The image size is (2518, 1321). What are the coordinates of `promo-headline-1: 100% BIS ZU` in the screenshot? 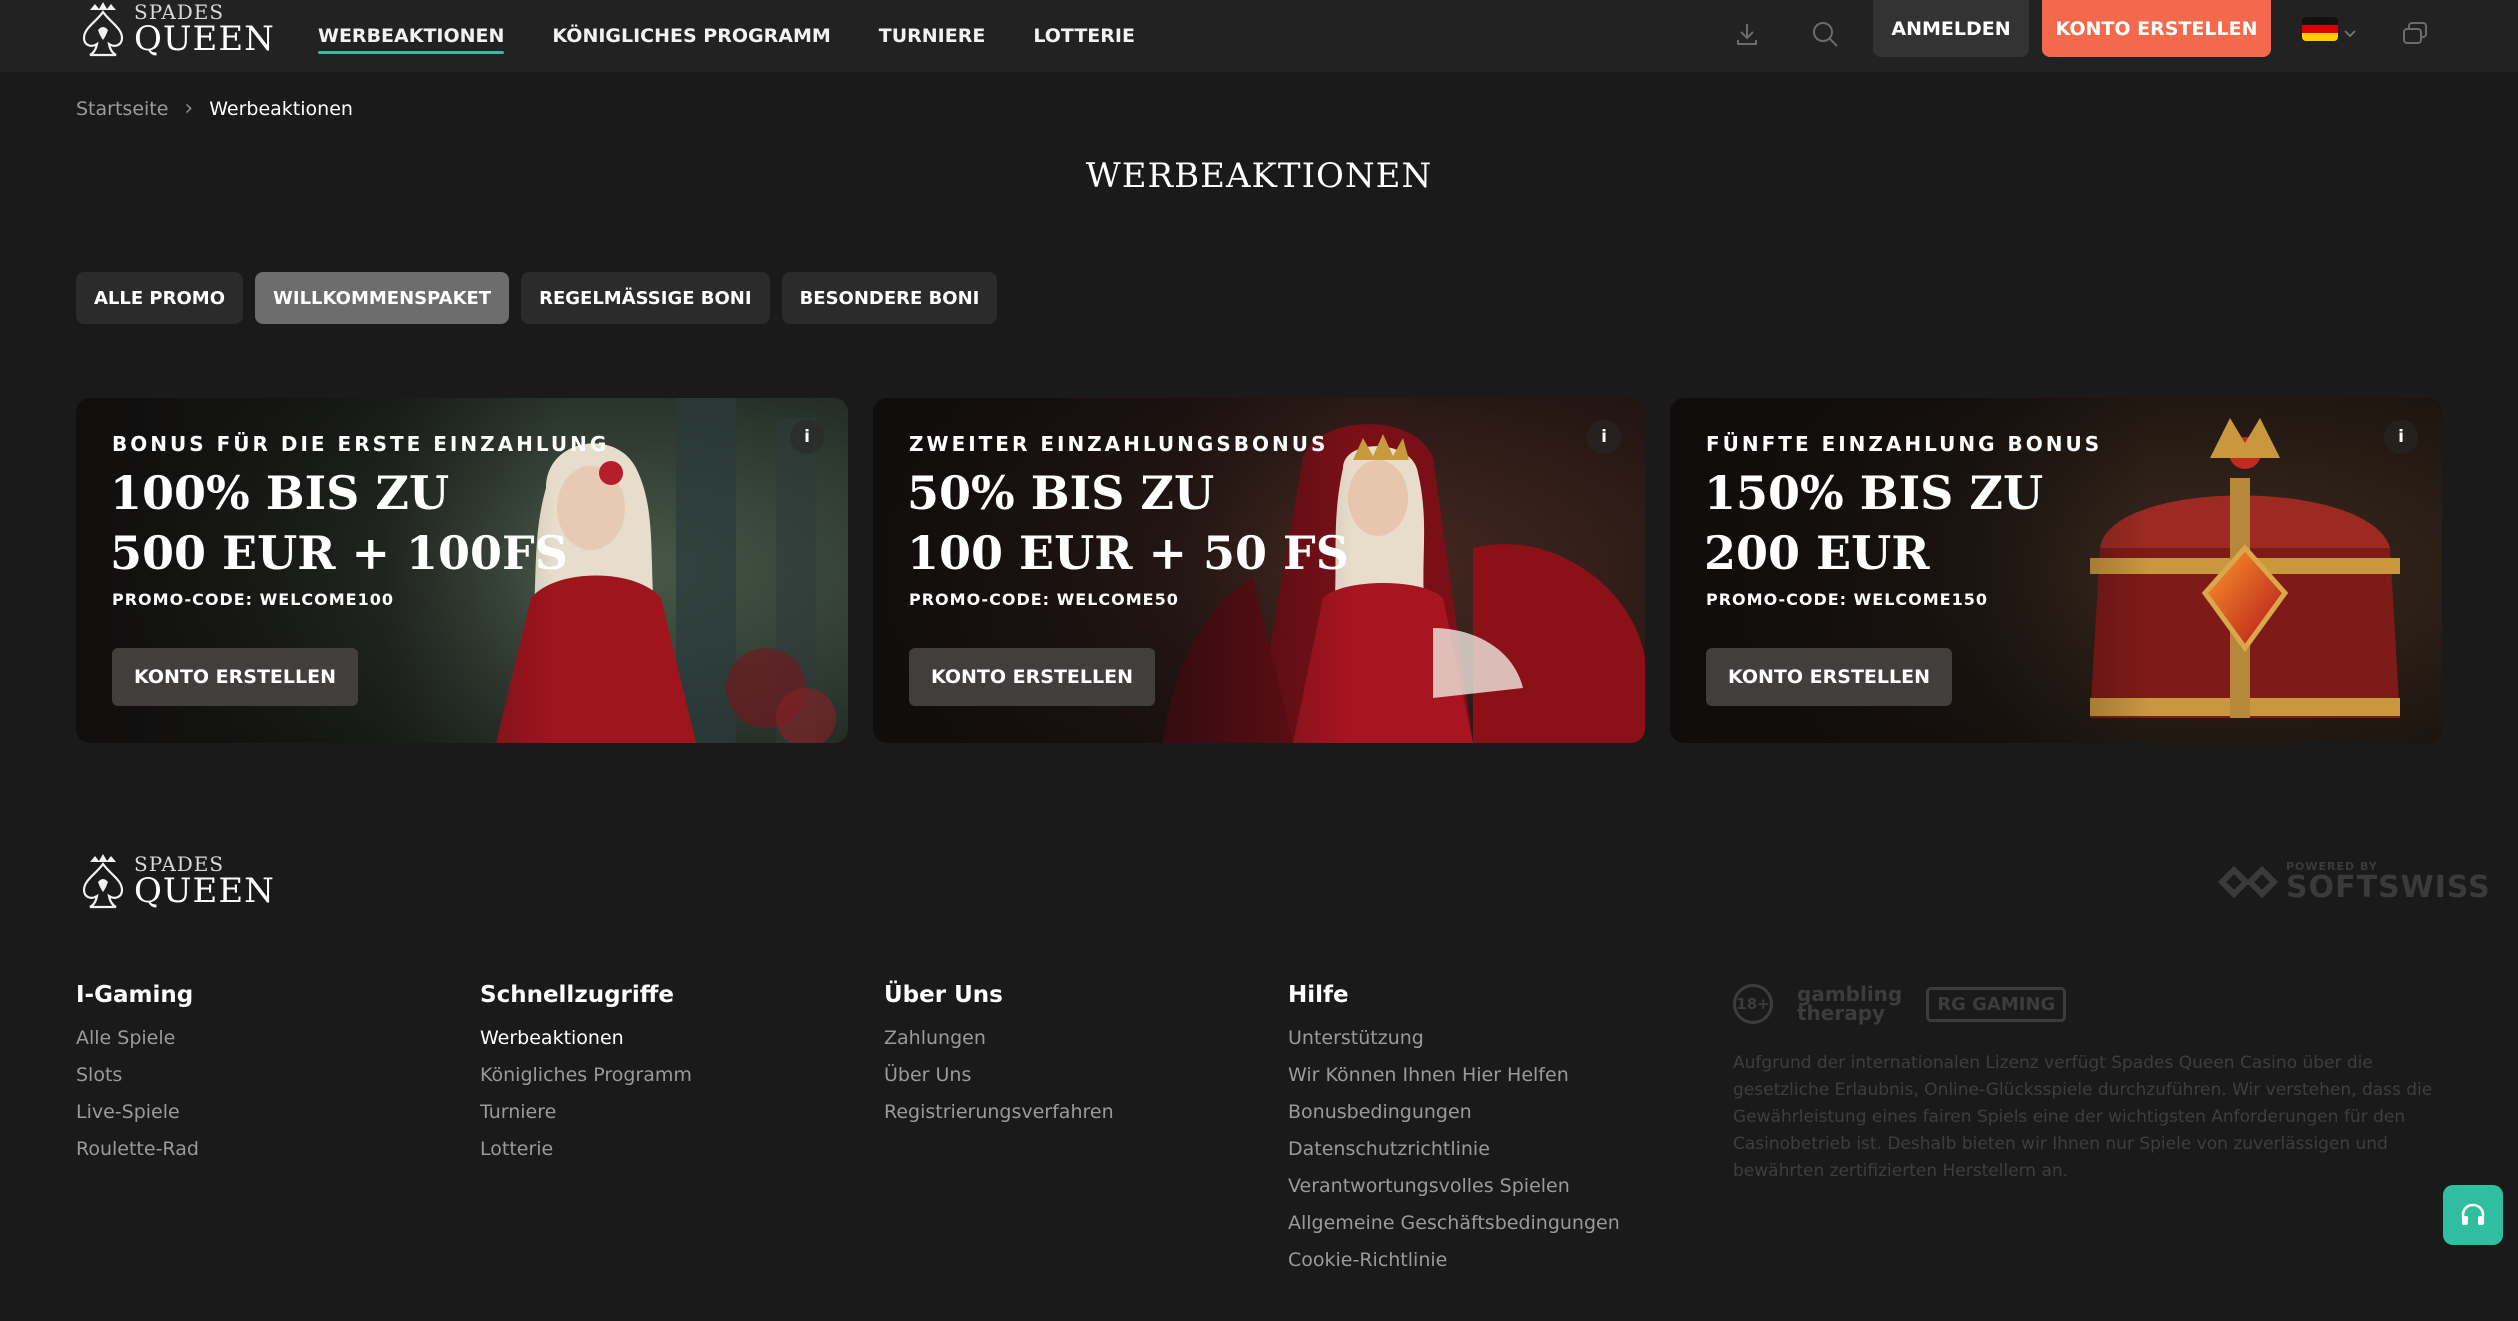 It's located at (280, 493).